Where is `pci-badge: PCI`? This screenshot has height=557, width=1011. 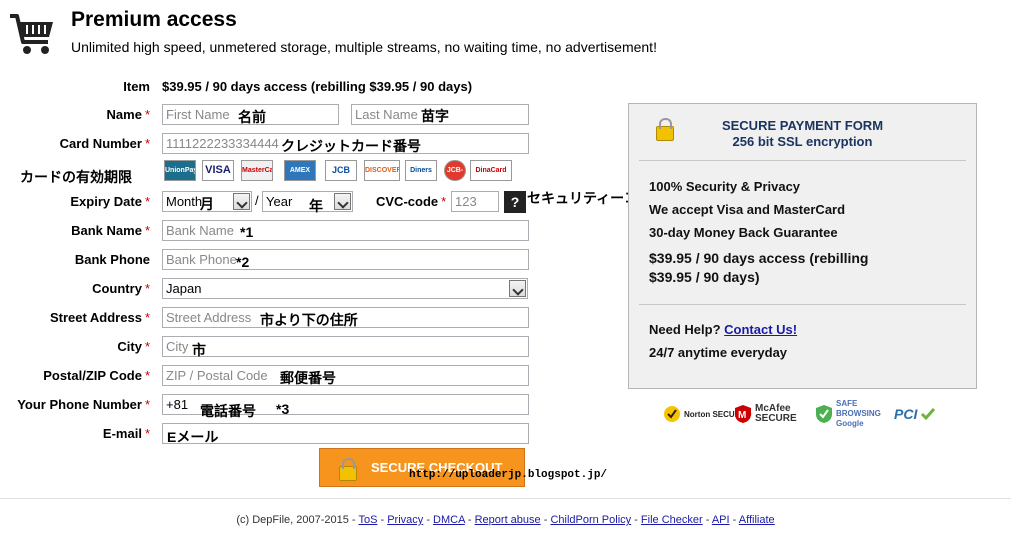 pci-badge: PCI is located at coordinates (915, 414).